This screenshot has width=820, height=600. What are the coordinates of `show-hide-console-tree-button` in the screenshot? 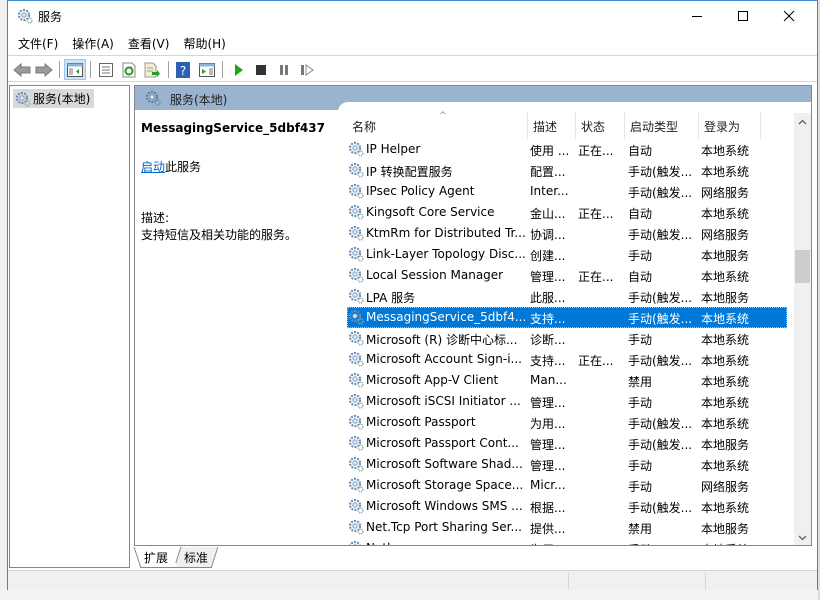 It's located at (75, 69).